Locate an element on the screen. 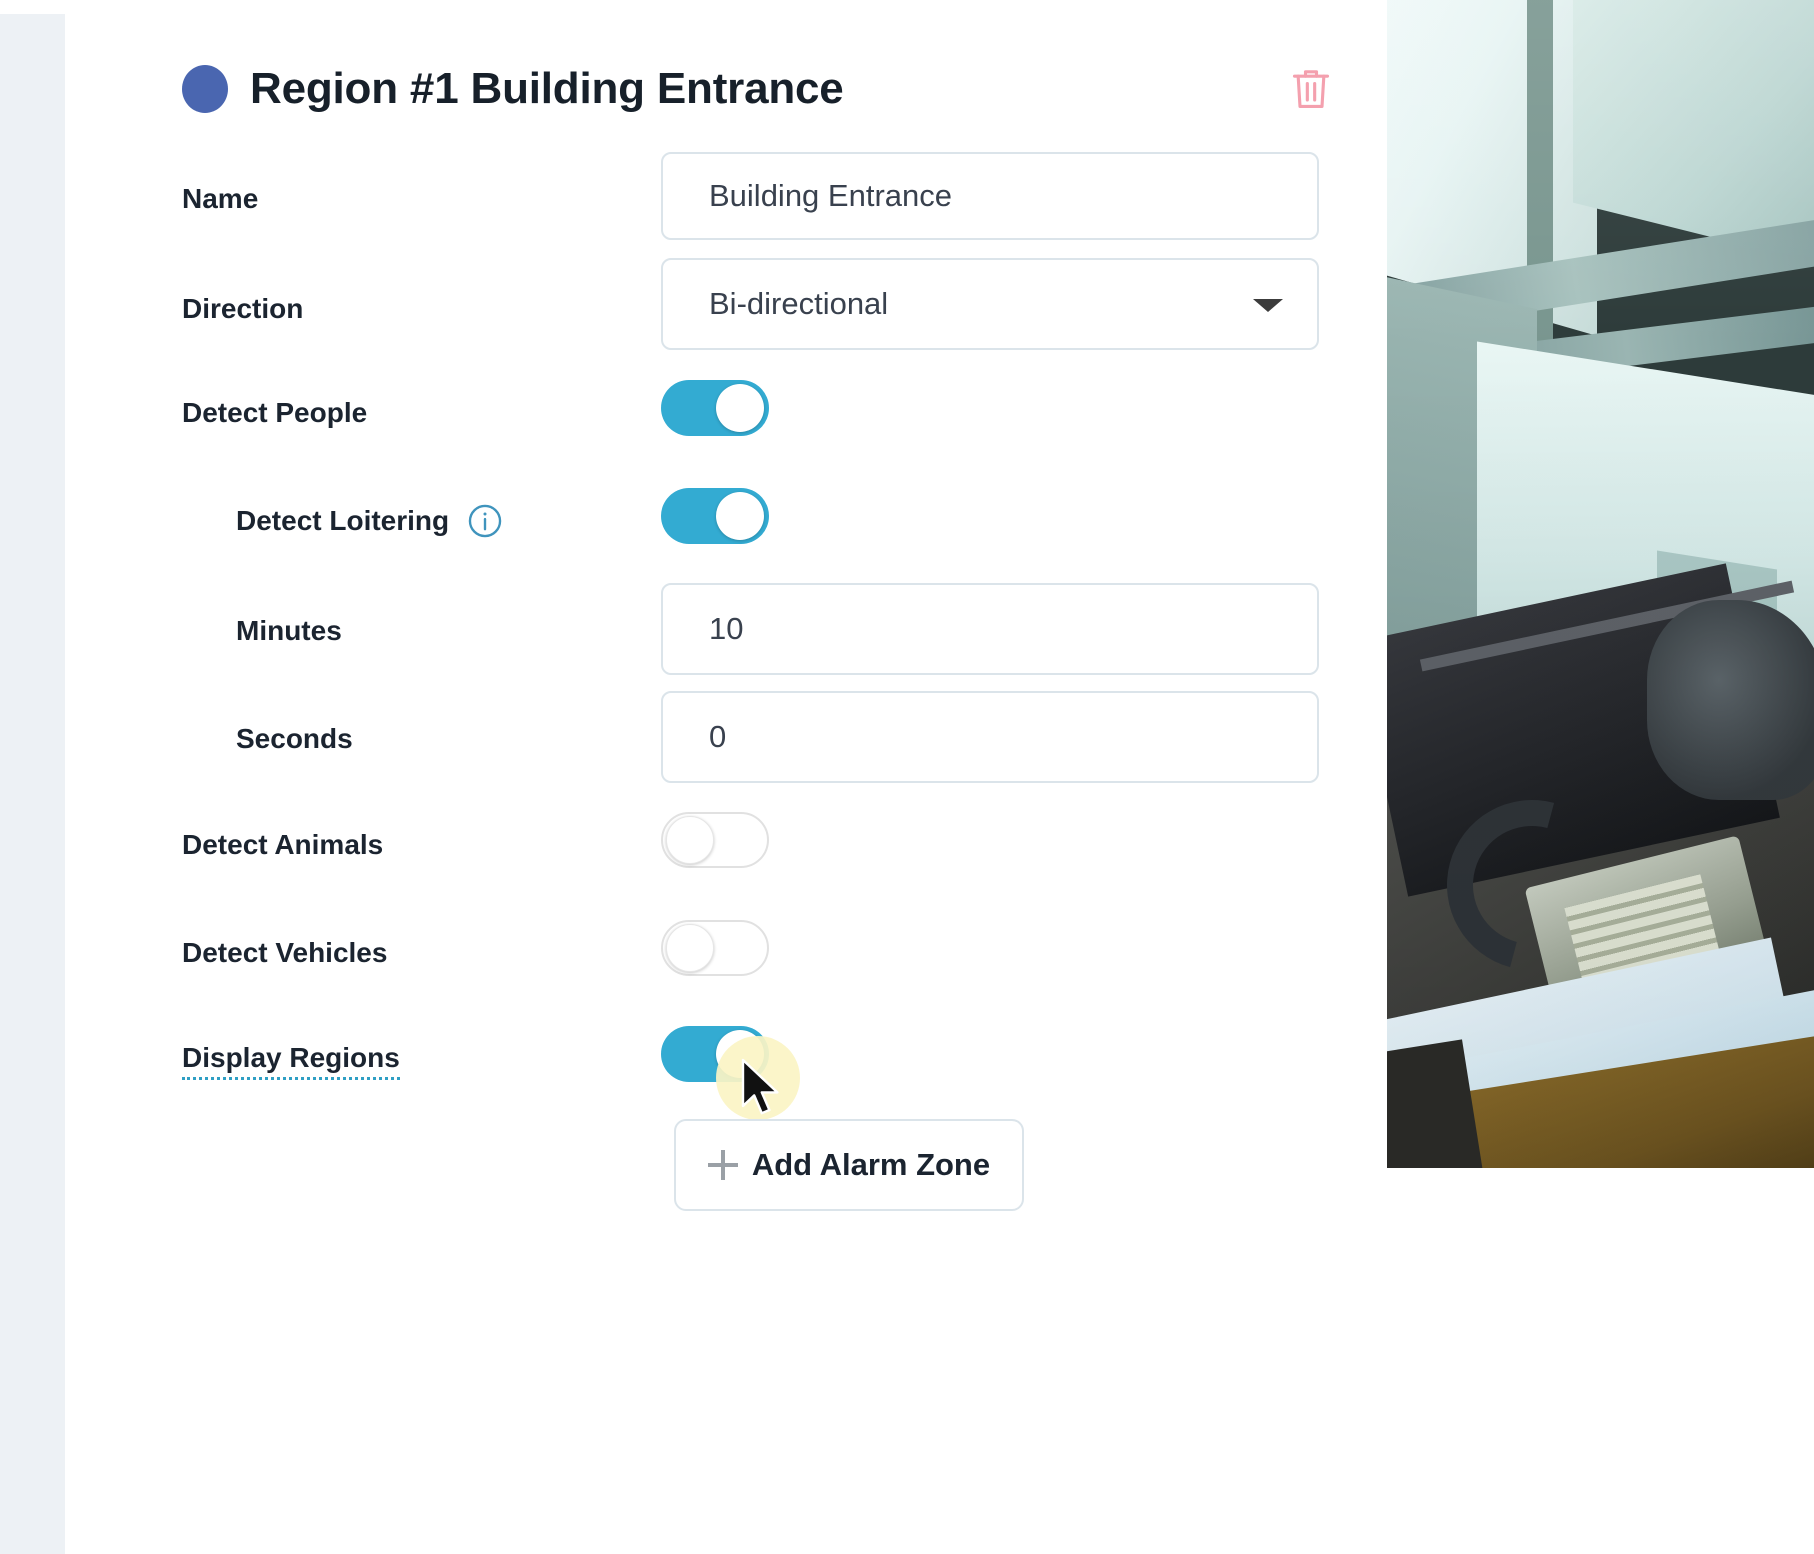 This screenshot has height=1554, width=1814. detect-vehicles-label: Detect Vehicles is located at coordinates (285, 952).